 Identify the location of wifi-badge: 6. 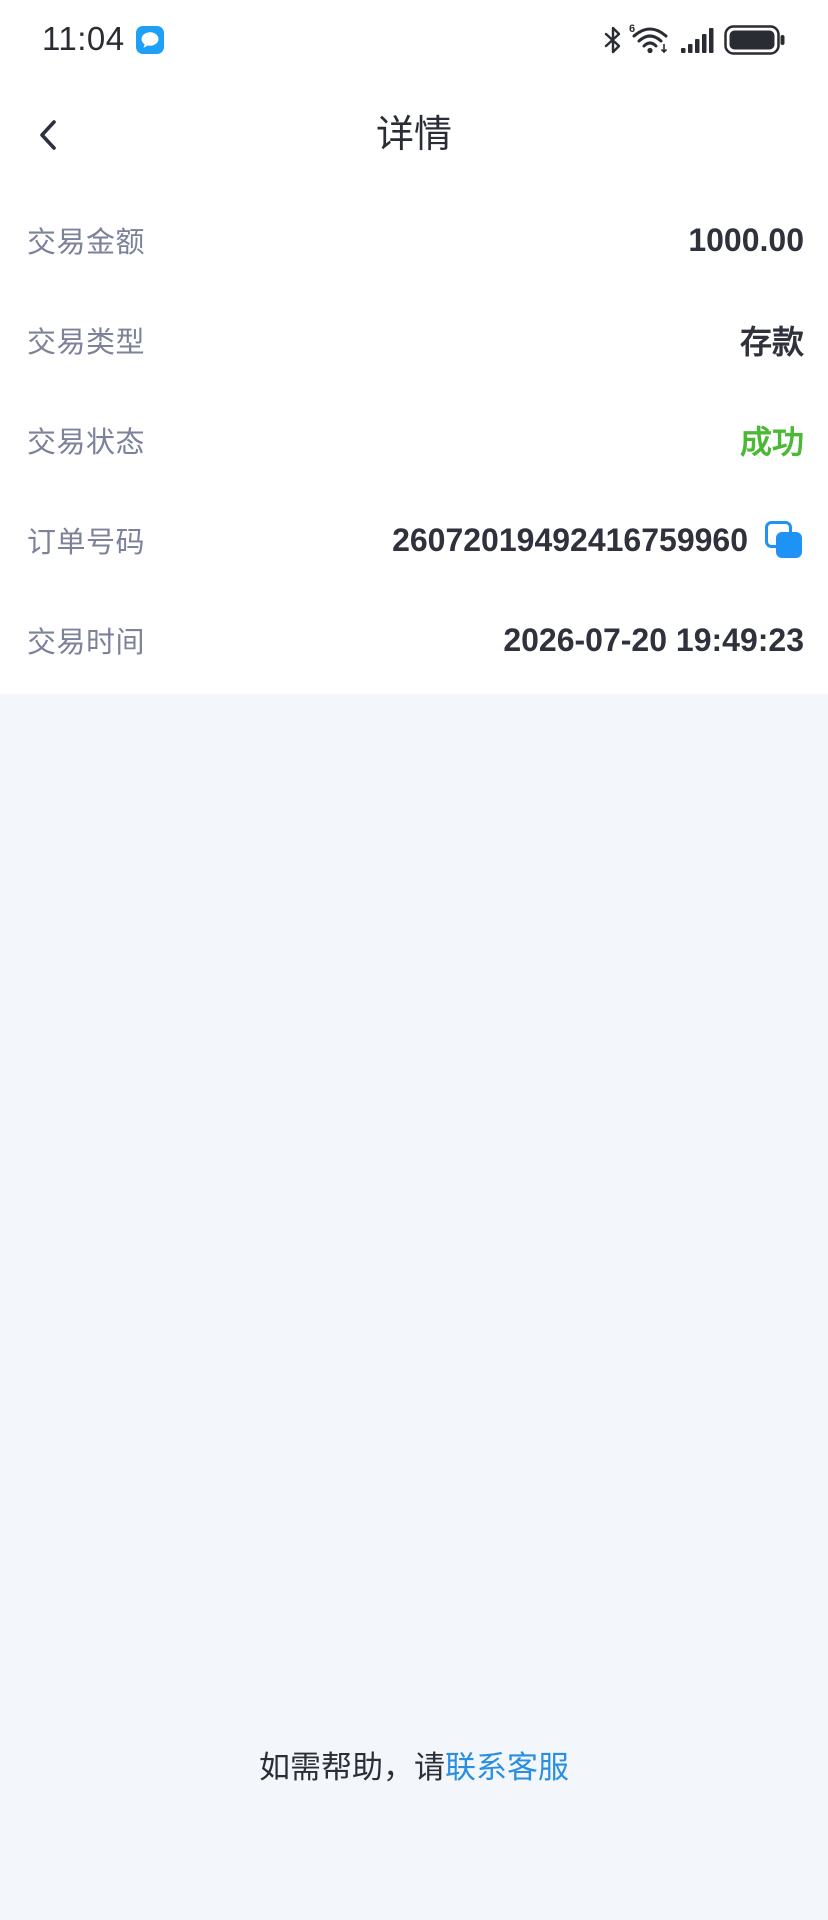
(632, 29).